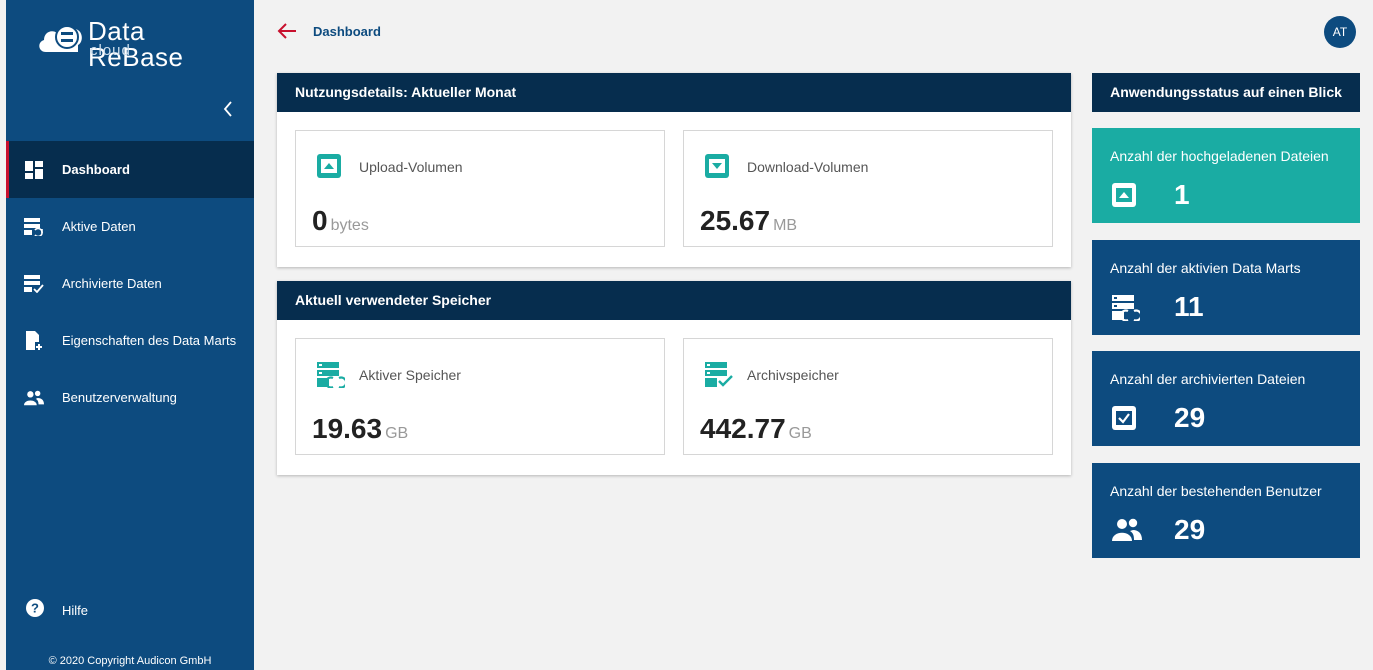 This screenshot has width=1373, height=670. What do you see at coordinates (34, 340) in the screenshot?
I see `add-file-icon` at bounding box center [34, 340].